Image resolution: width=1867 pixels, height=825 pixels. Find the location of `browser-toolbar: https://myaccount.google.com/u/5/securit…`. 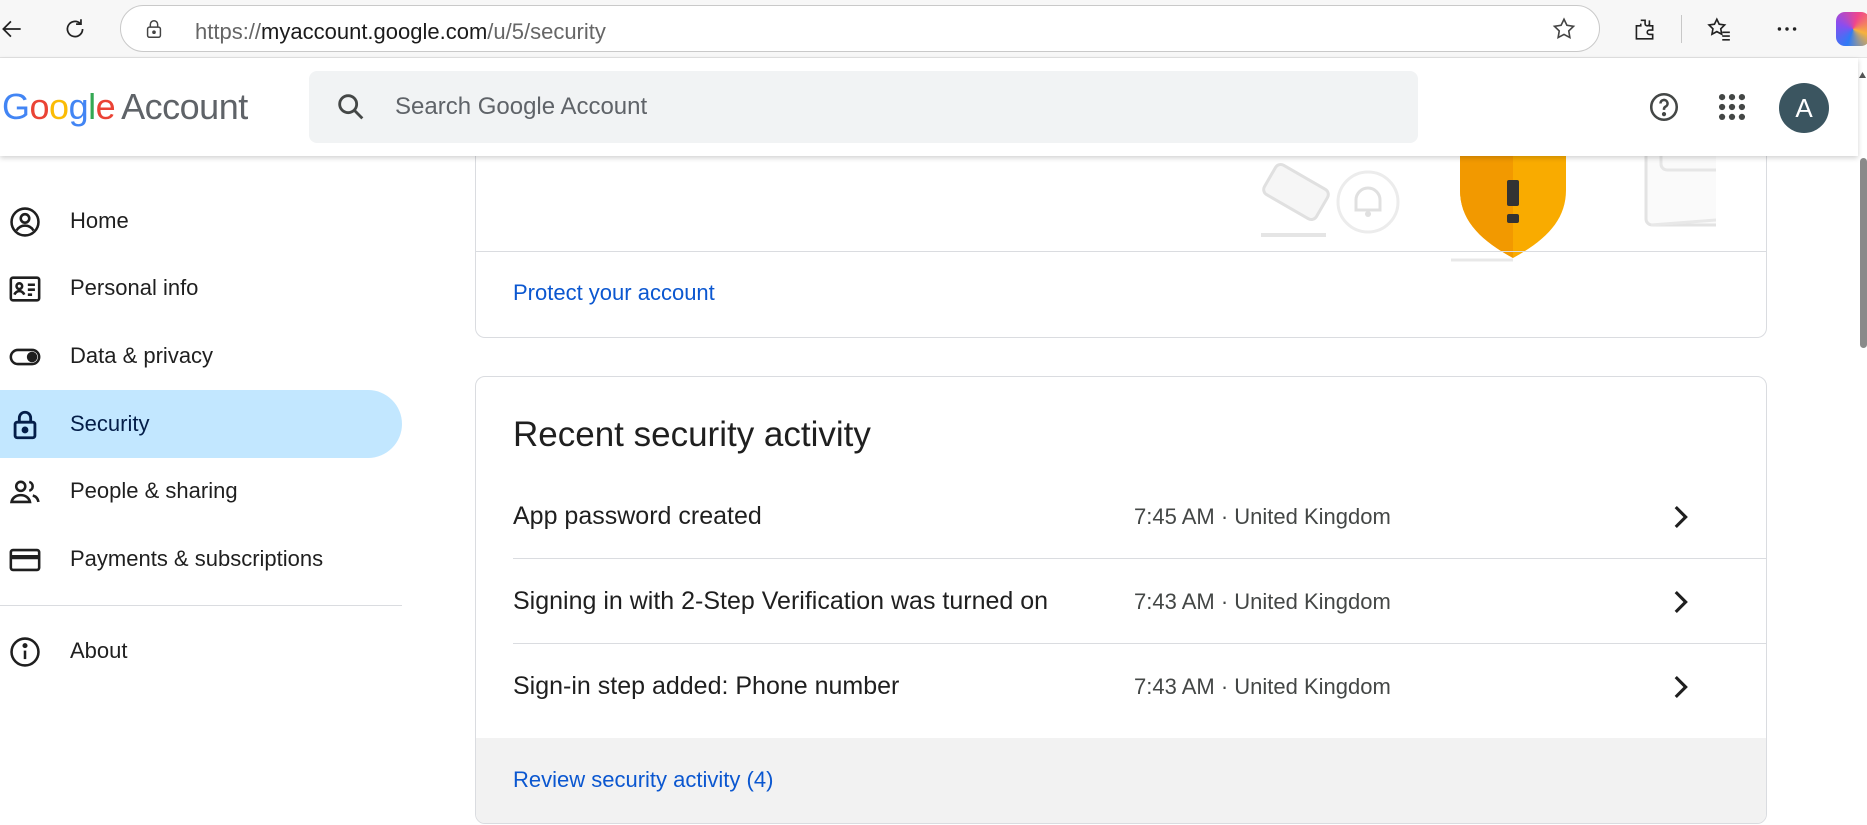

browser-toolbar: https://myaccount.google.com/u/5/securit… is located at coordinates (933, 29).